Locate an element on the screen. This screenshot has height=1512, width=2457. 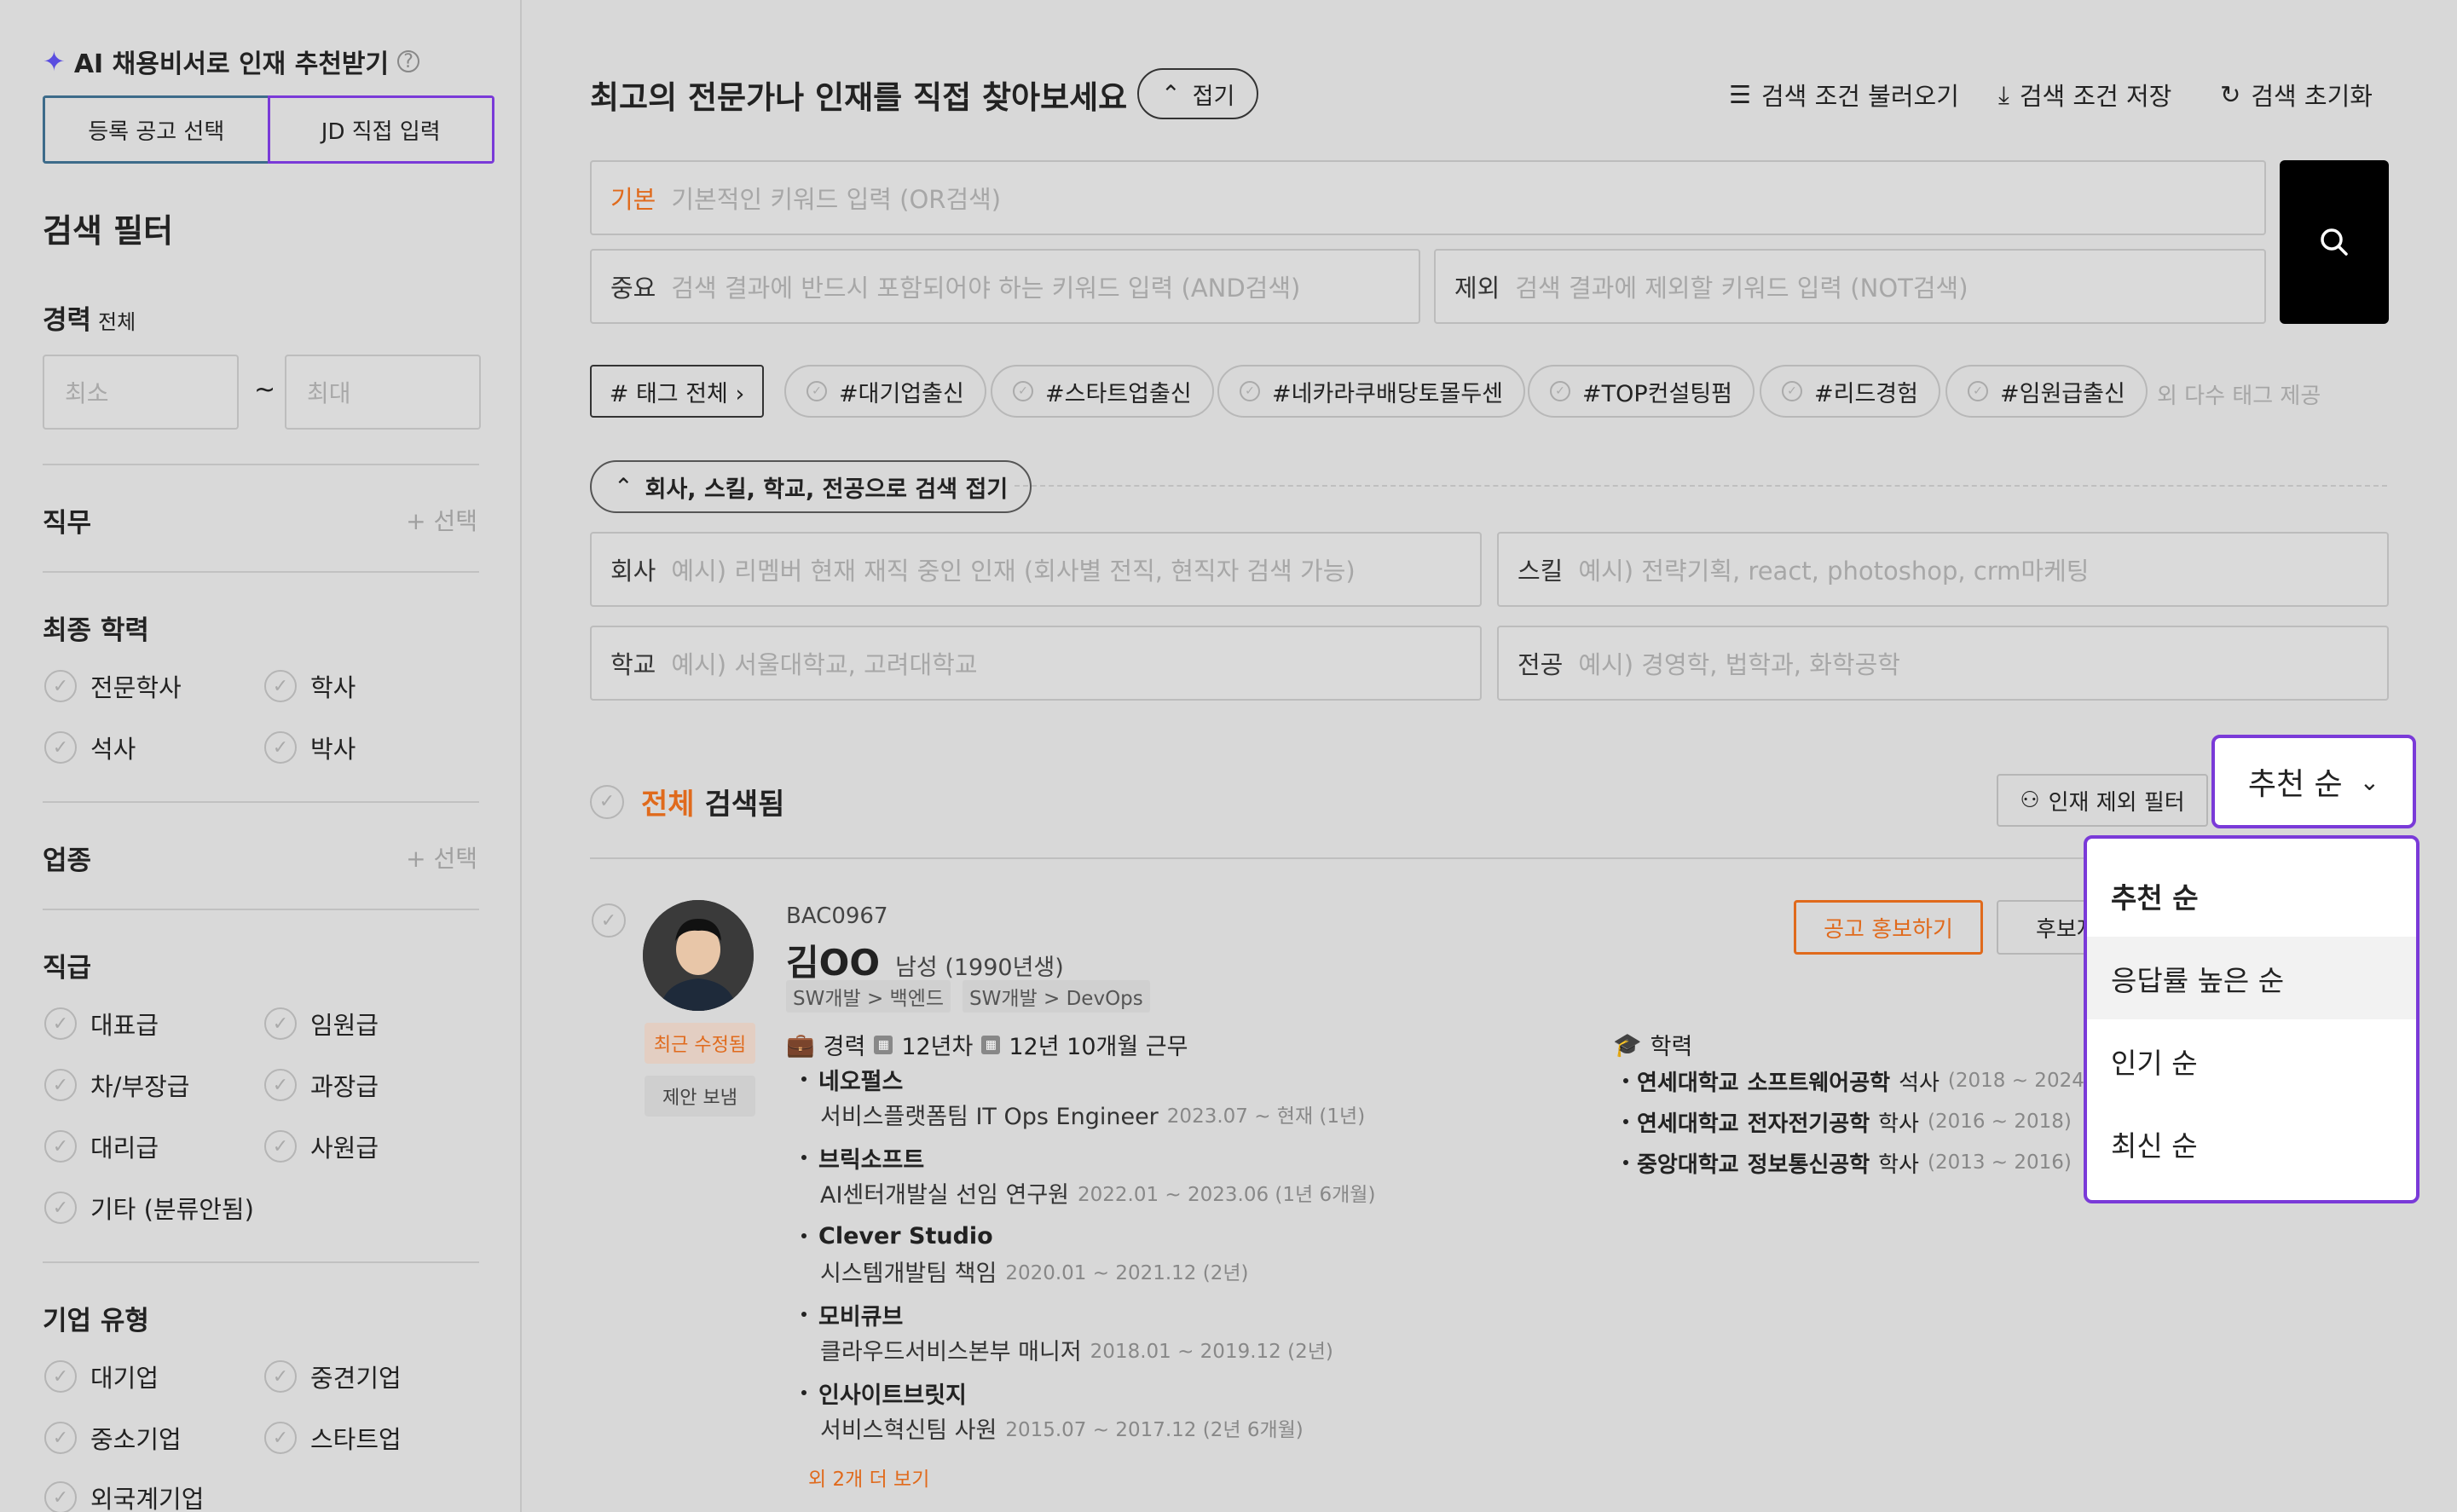
rank-checkbox: ✓ 사원급 is located at coordinates (321, 1146).